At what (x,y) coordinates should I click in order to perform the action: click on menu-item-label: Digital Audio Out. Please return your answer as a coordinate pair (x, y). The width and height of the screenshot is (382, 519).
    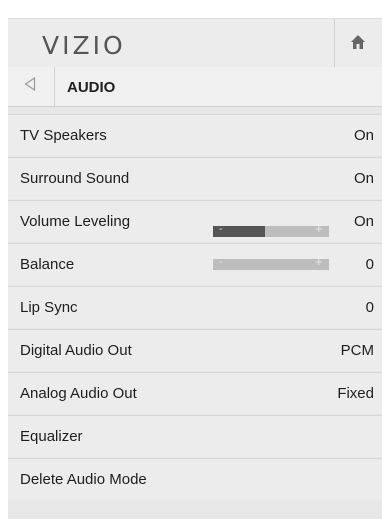
    Looking at the image, I should click on (76, 350).